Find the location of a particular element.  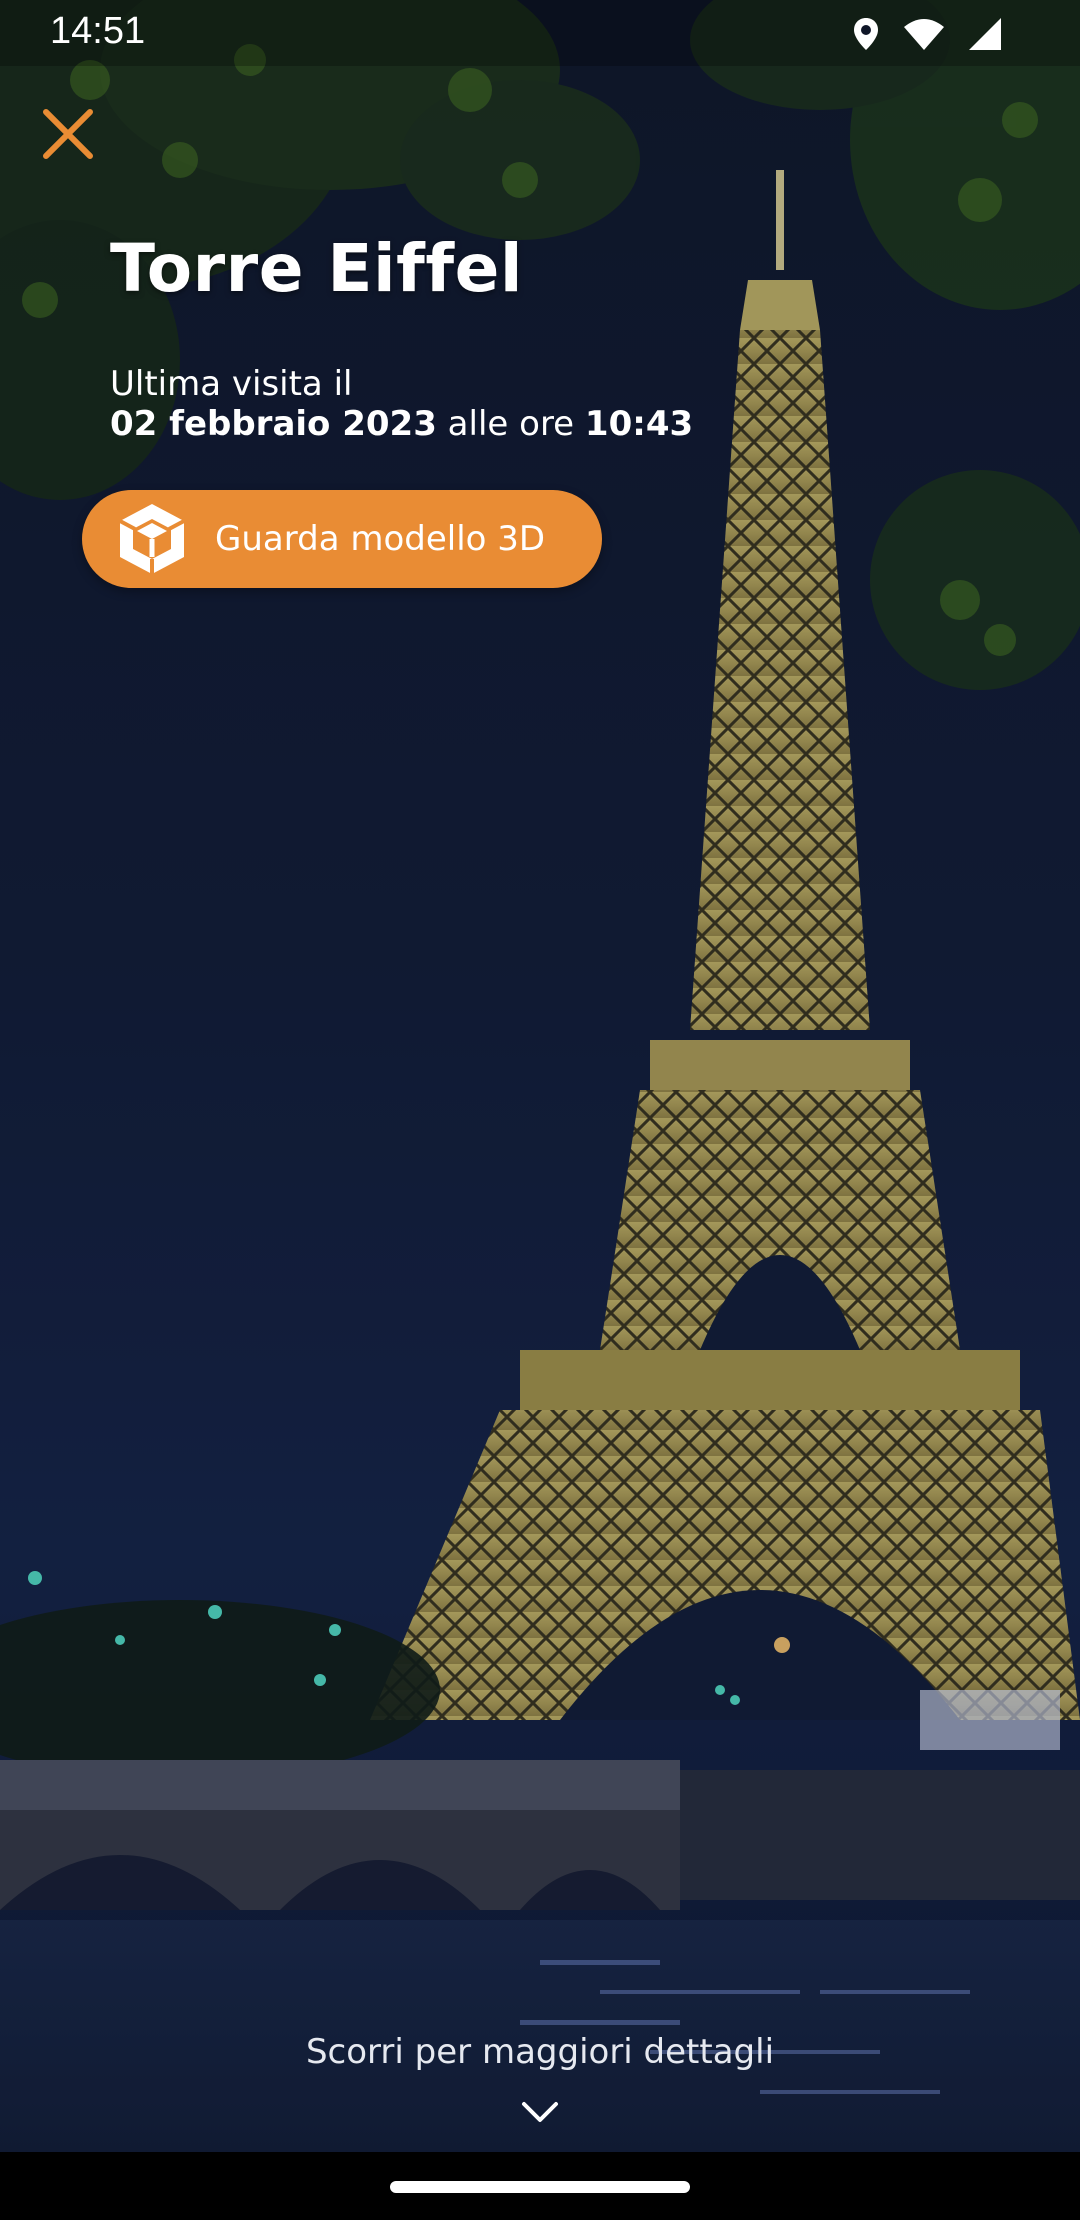

wifi-icon is located at coordinates (924, 34).